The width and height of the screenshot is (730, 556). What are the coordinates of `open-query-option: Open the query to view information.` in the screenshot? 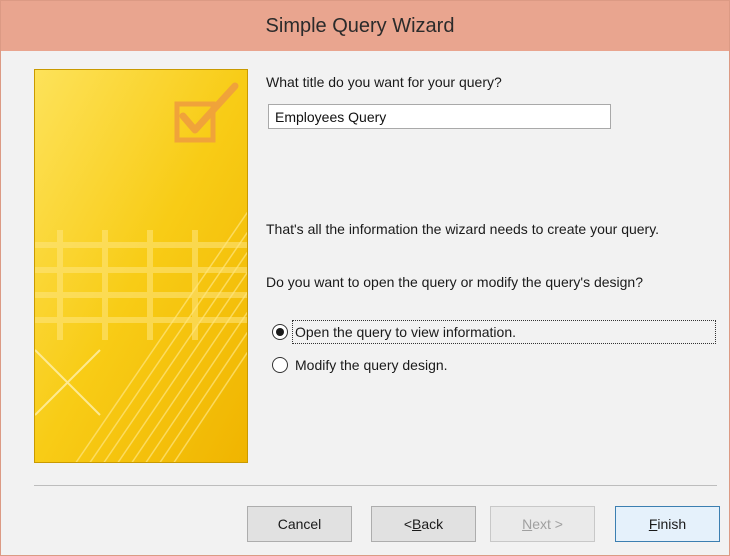 It's located at (394, 332).